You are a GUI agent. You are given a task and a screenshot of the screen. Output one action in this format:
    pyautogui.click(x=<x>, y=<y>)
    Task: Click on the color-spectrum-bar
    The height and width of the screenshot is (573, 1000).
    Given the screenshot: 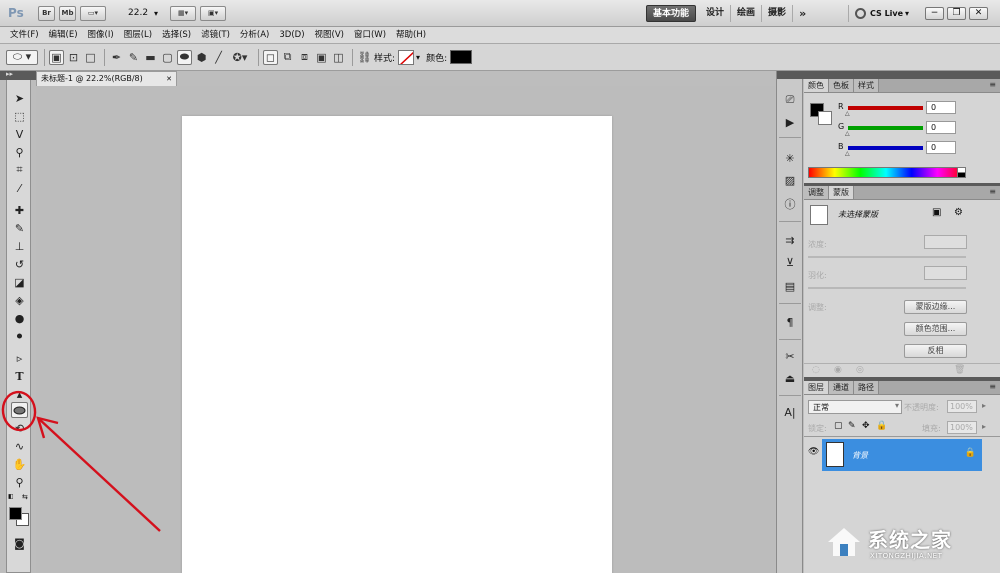 What is the action you would take?
    pyautogui.click(x=886, y=172)
    